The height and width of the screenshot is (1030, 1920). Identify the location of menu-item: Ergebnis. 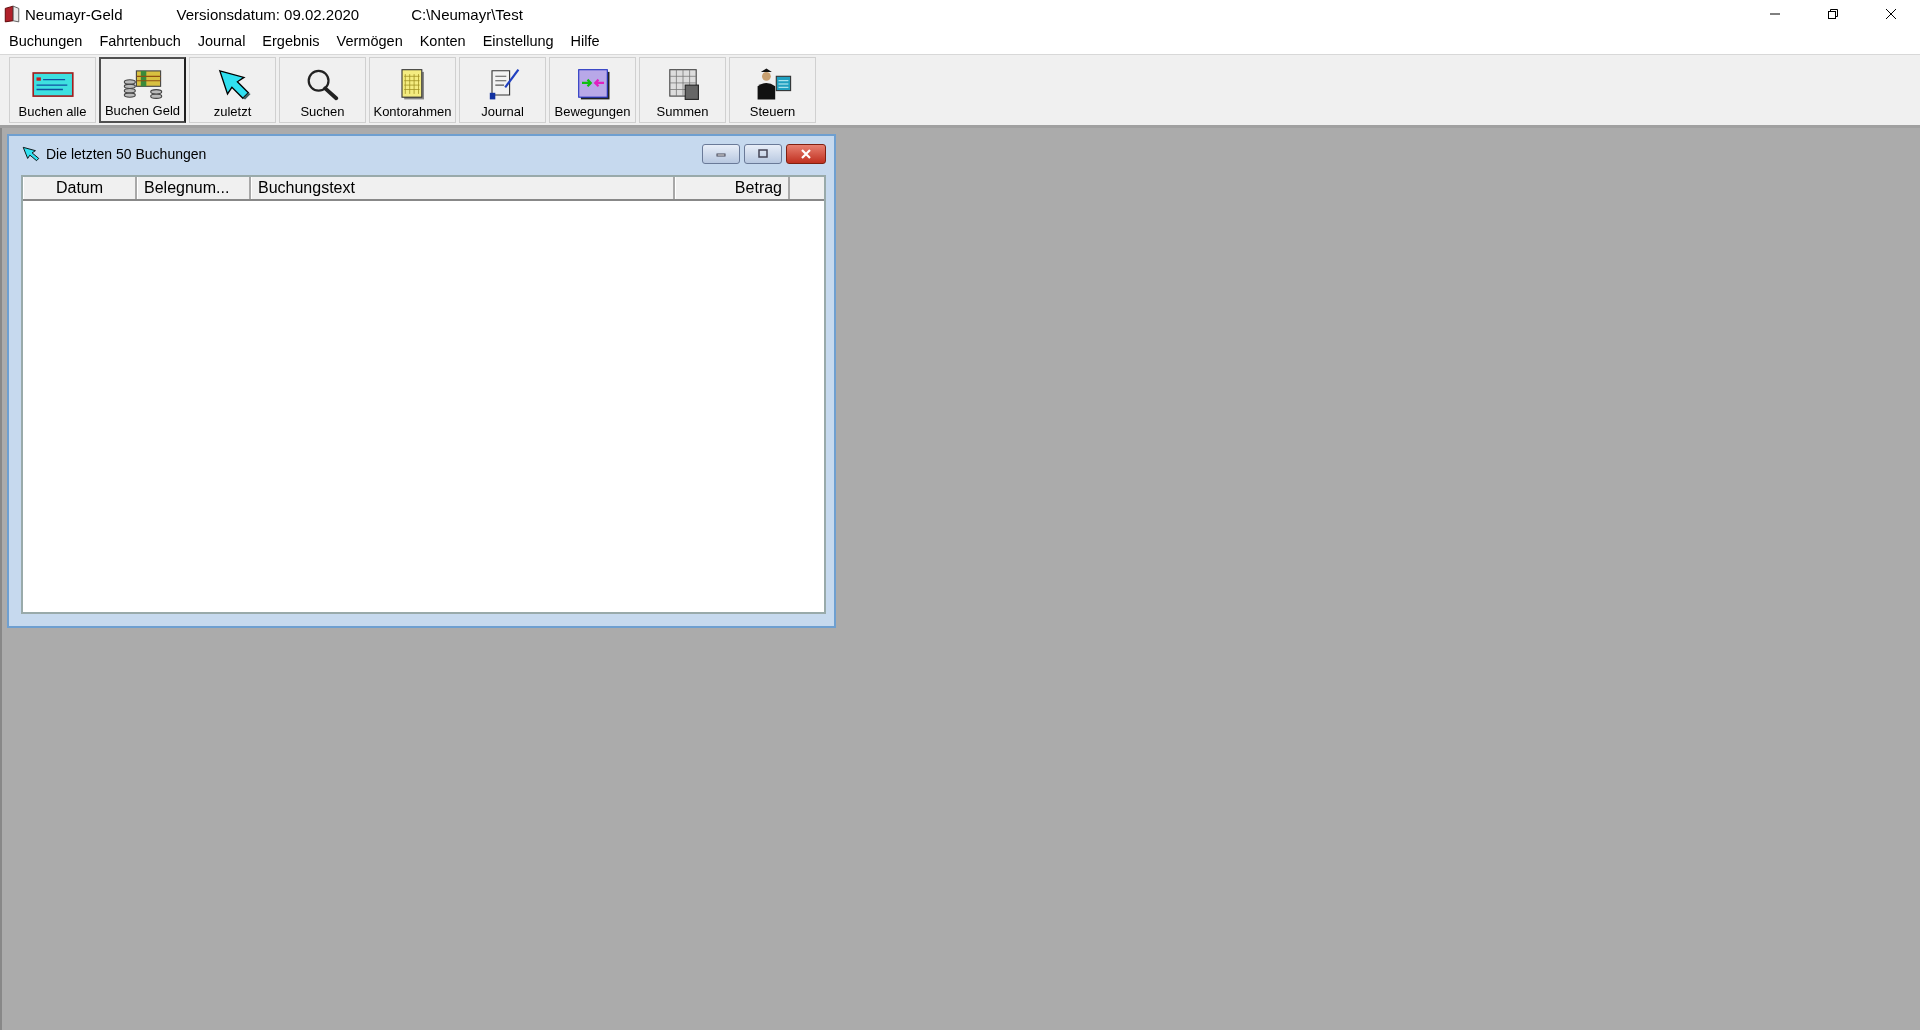
(291, 41).